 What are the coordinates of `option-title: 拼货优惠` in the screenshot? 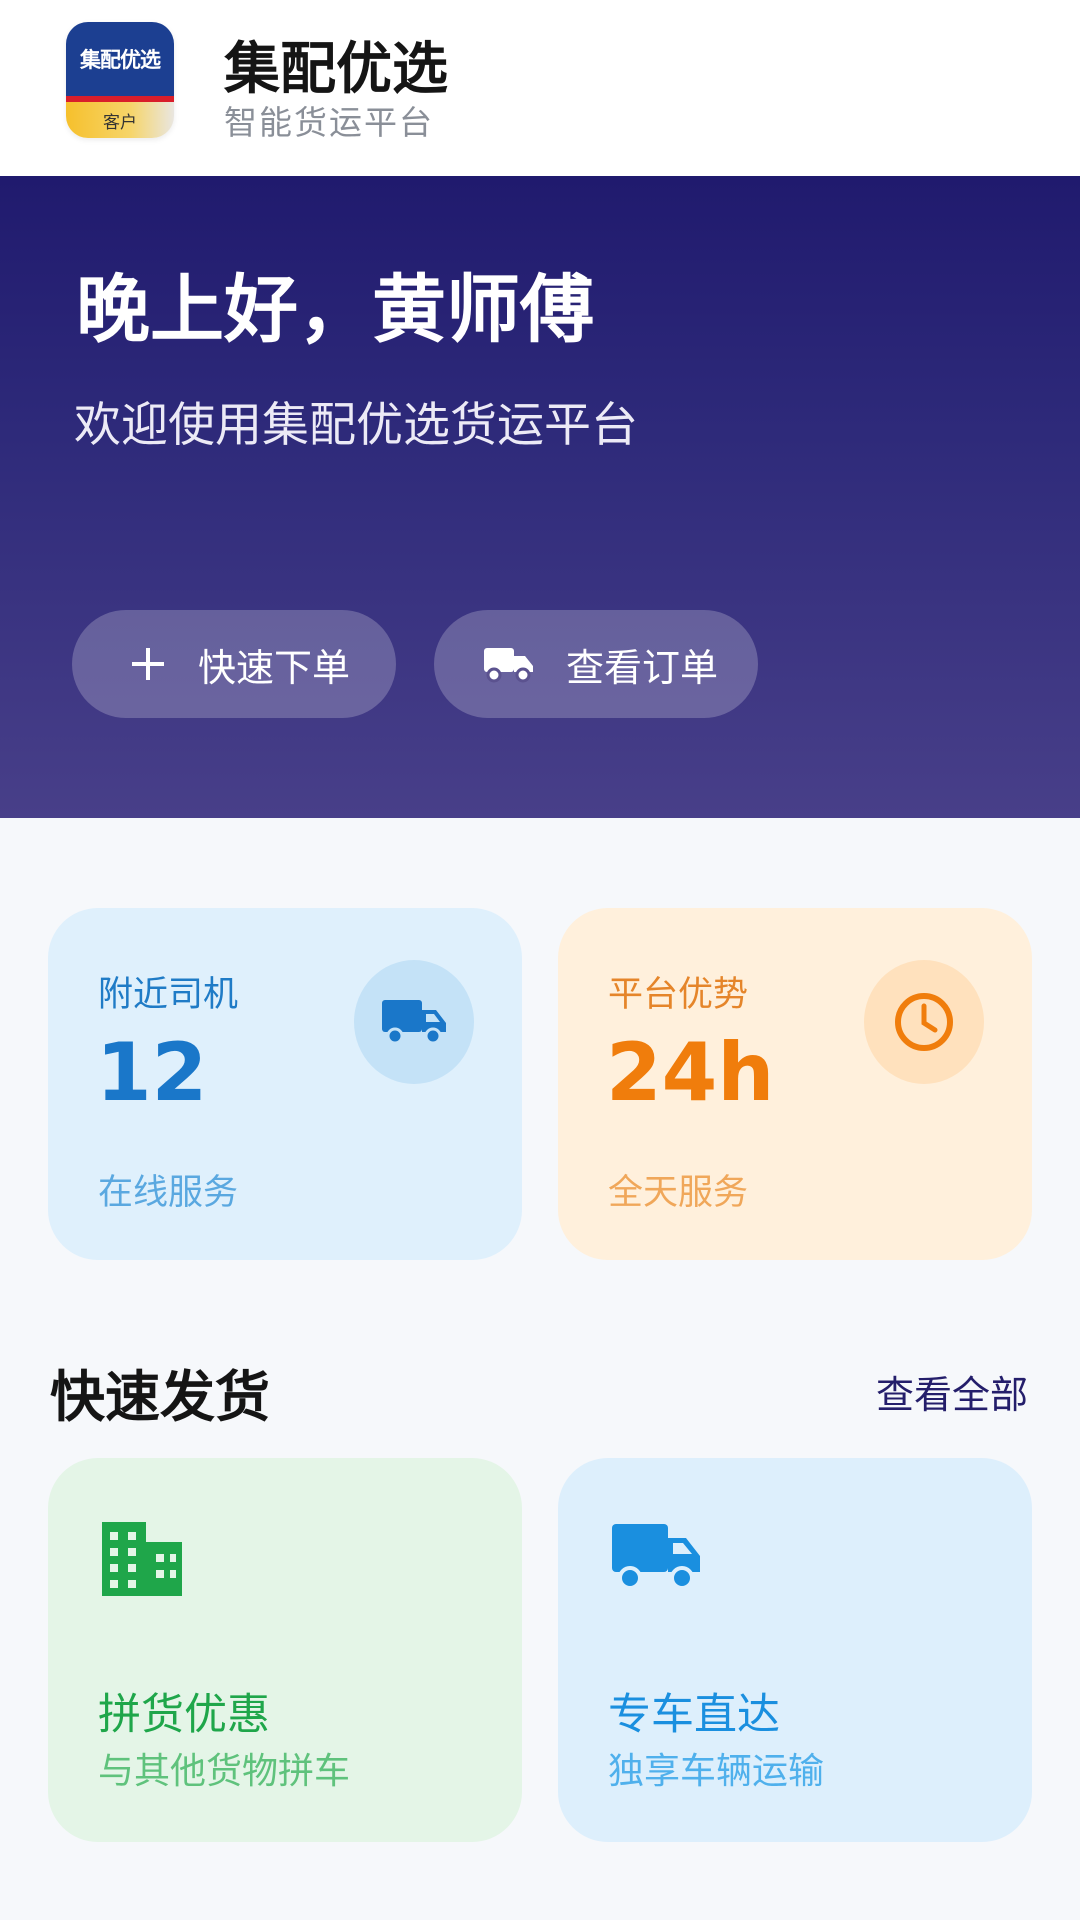 It's located at (184, 1715).